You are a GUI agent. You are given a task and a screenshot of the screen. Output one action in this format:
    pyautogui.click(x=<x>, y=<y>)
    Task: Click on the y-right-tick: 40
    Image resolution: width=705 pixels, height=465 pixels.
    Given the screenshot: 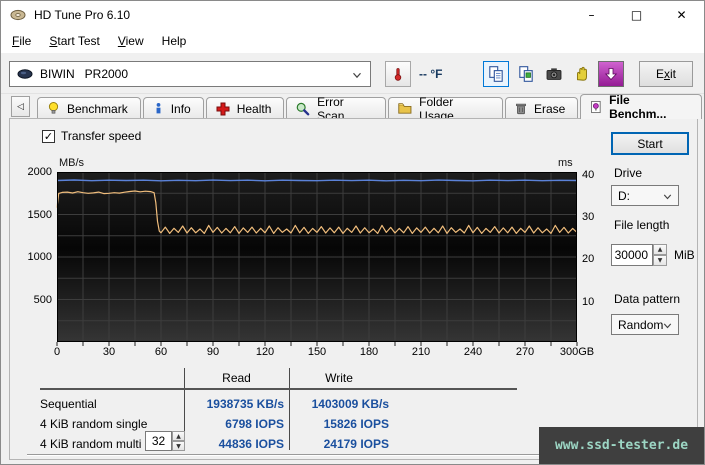 What is the action you would take?
    pyautogui.click(x=588, y=175)
    